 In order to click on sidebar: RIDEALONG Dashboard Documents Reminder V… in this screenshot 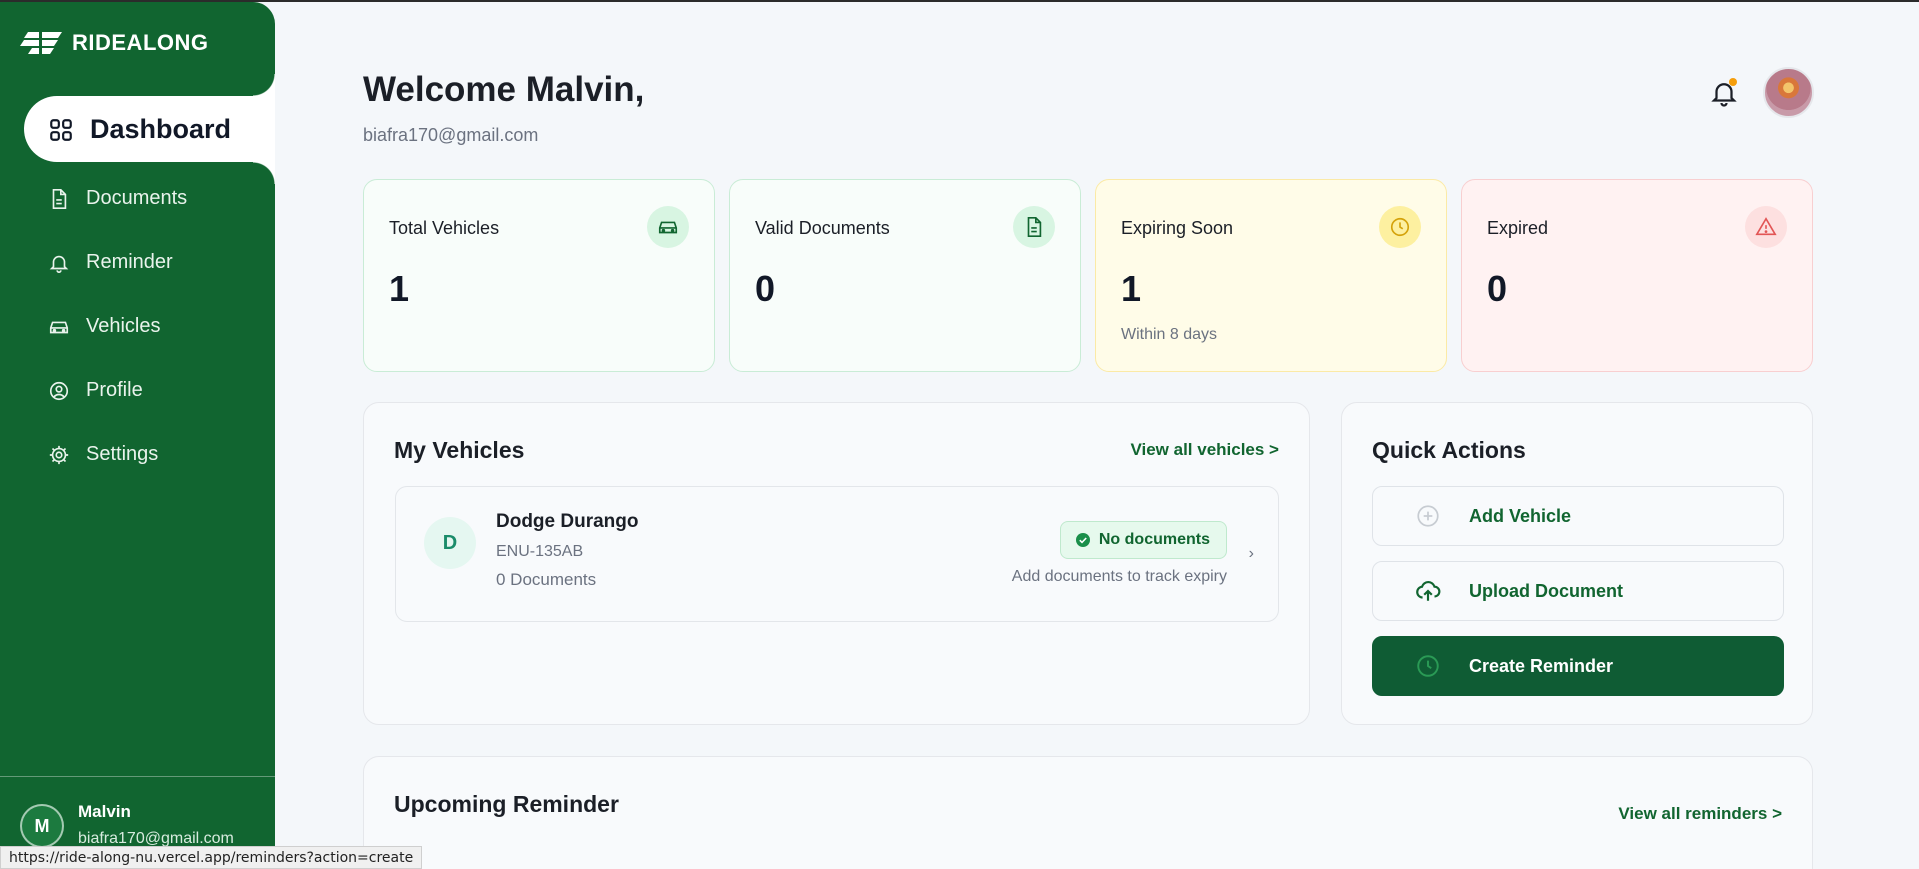, I will do `click(137, 435)`.